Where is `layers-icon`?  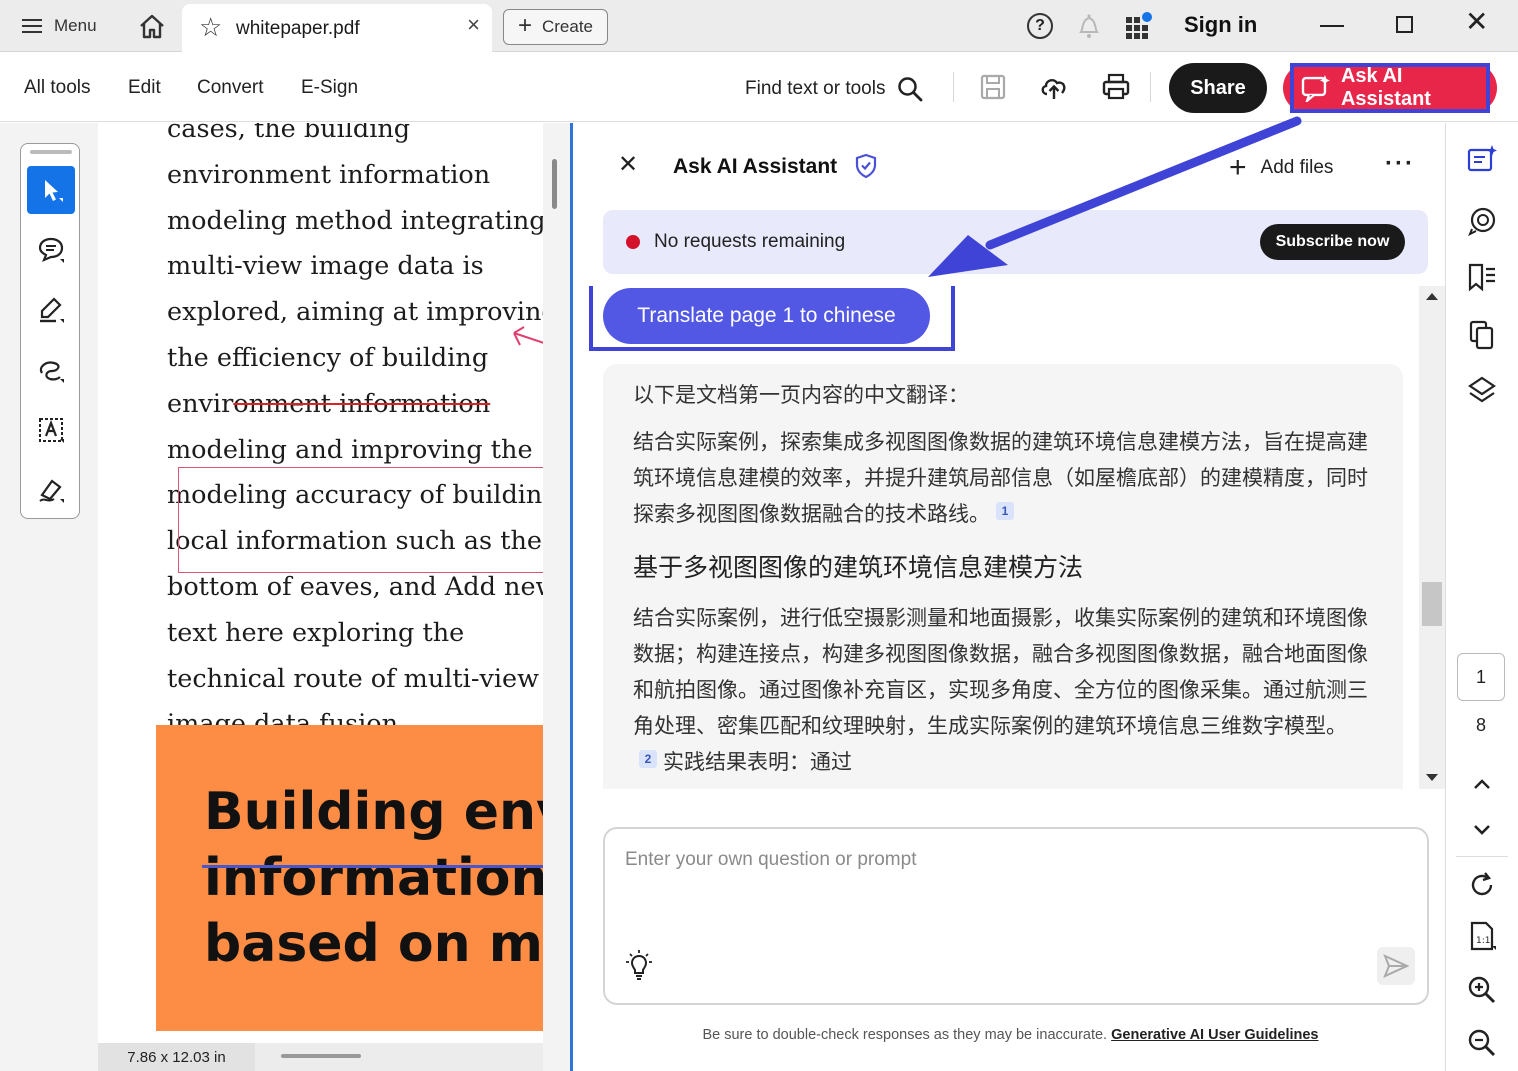 layers-icon is located at coordinates (1482, 391).